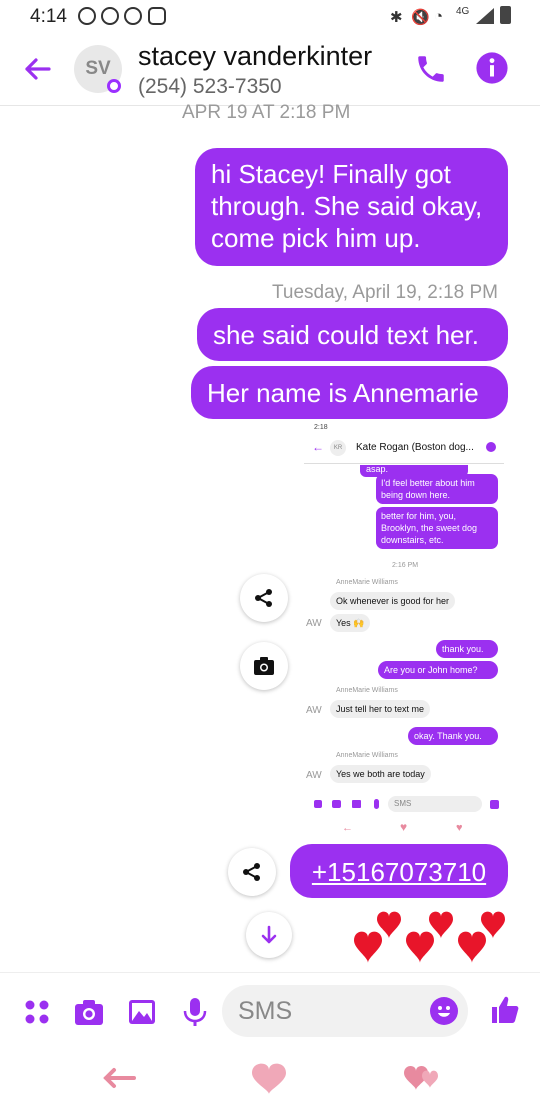 This screenshot has height=1110, width=540. Describe the element at coordinates (396, 17) in the screenshot. I see `bluetooth-icon: ✱` at that location.